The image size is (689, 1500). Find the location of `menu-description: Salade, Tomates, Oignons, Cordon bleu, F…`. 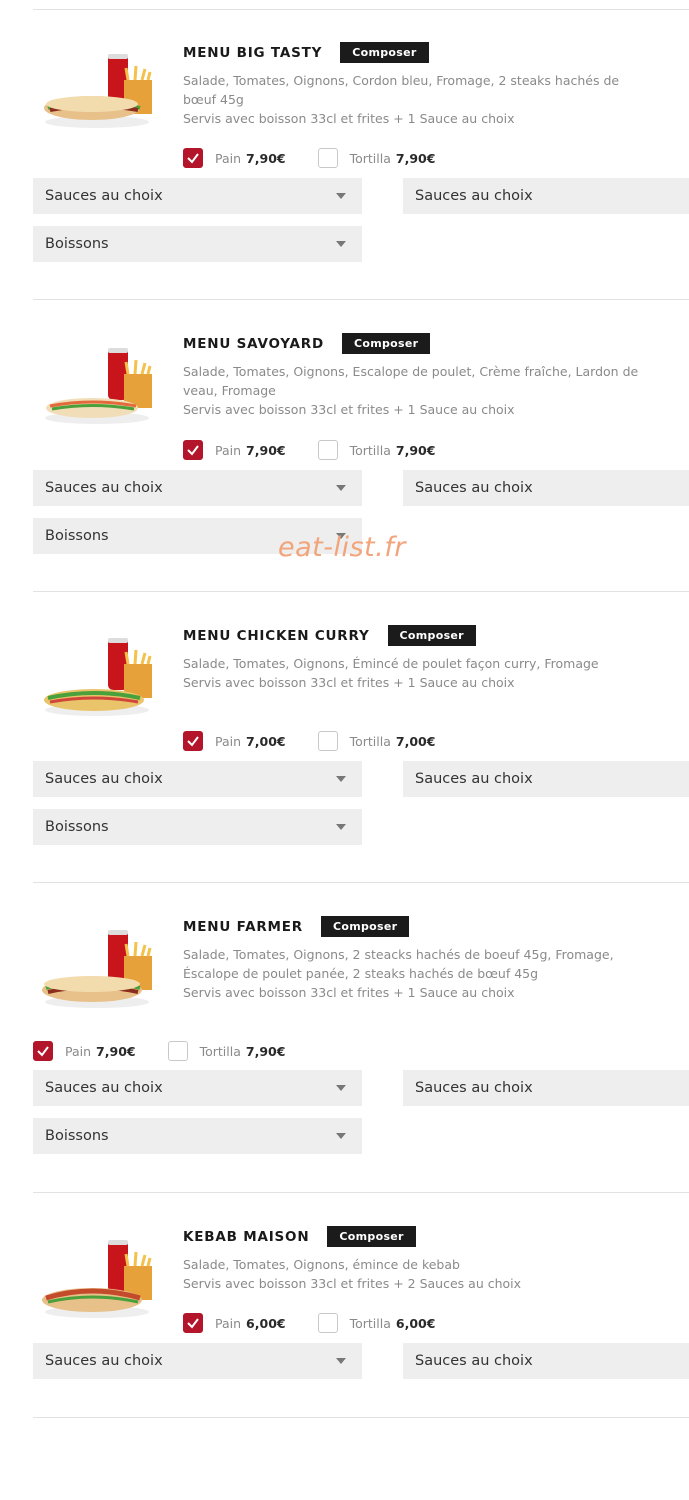

menu-description: Salade, Tomates, Oignons, Cordon bleu, F… is located at coordinates (401, 90).